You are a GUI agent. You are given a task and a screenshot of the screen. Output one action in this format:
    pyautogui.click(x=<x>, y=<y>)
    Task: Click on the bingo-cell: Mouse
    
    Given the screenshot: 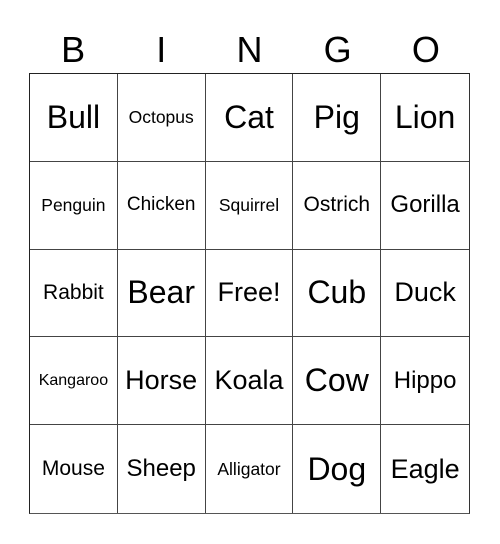 What is the action you would take?
    pyautogui.click(x=74, y=469)
    